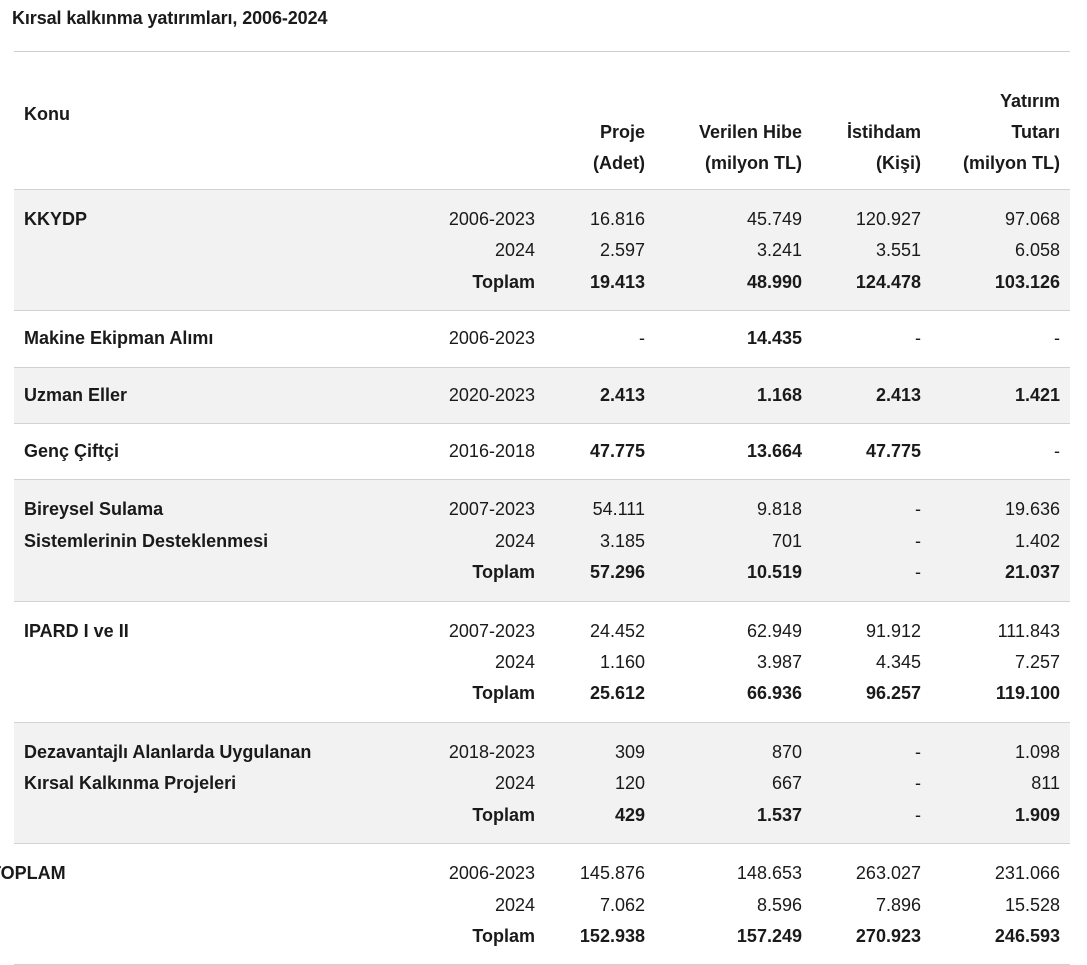 The image size is (1087, 965). I want to click on cell-hibe: 667, so click(733, 784).